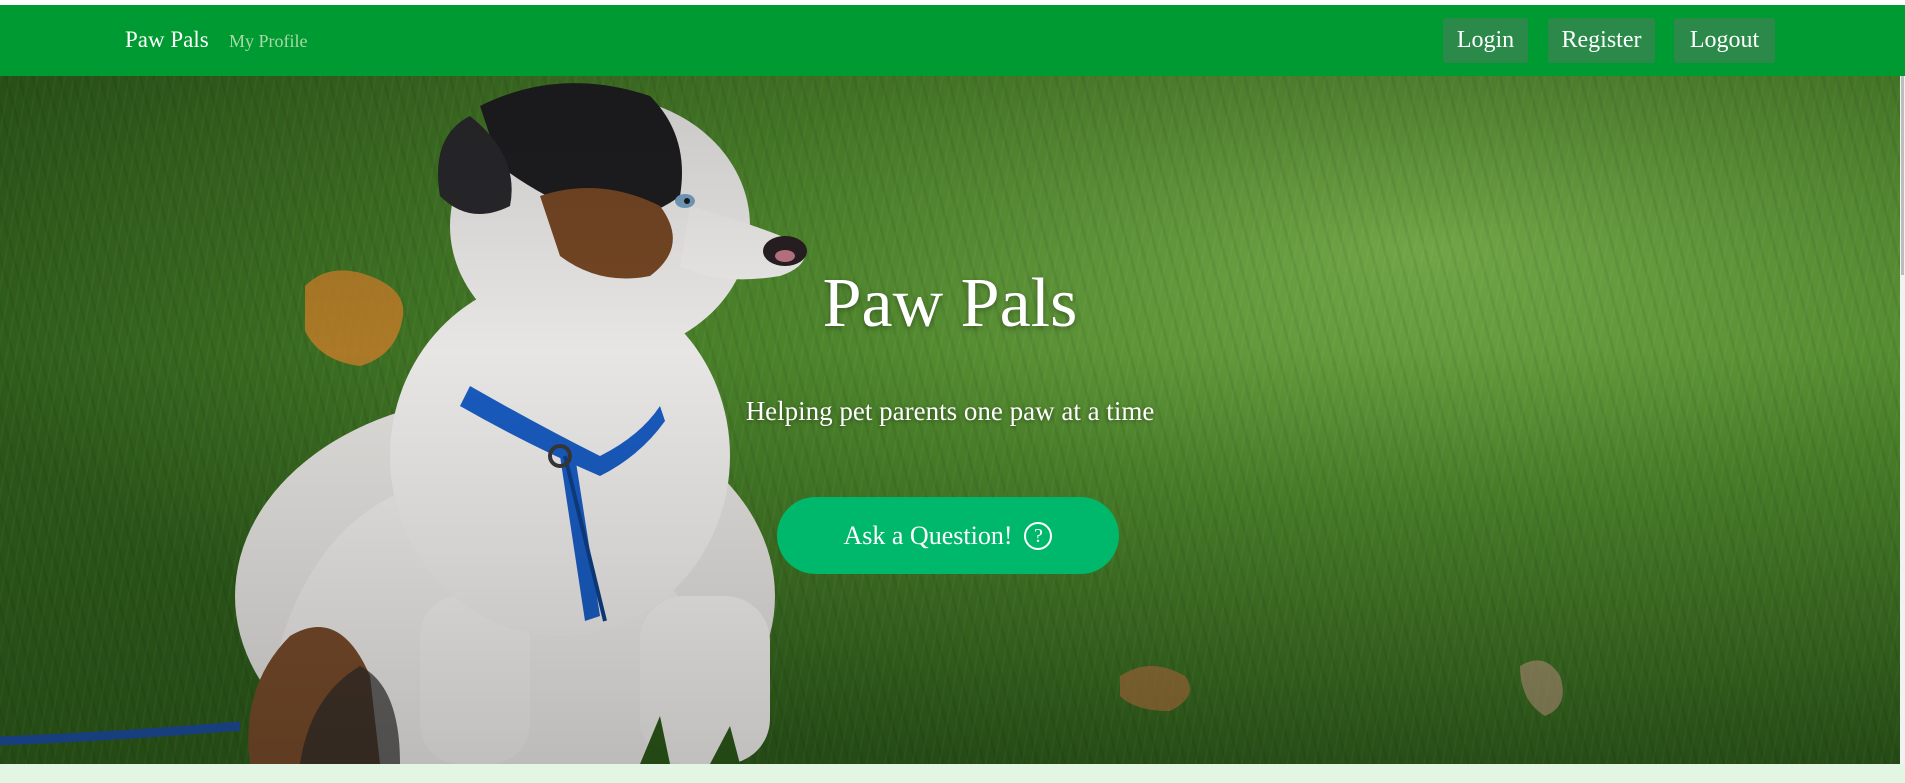 The width and height of the screenshot is (1905, 783). I want to click on hero-subtitle: Helping pet parents one paw at a time, so click(950, 411).